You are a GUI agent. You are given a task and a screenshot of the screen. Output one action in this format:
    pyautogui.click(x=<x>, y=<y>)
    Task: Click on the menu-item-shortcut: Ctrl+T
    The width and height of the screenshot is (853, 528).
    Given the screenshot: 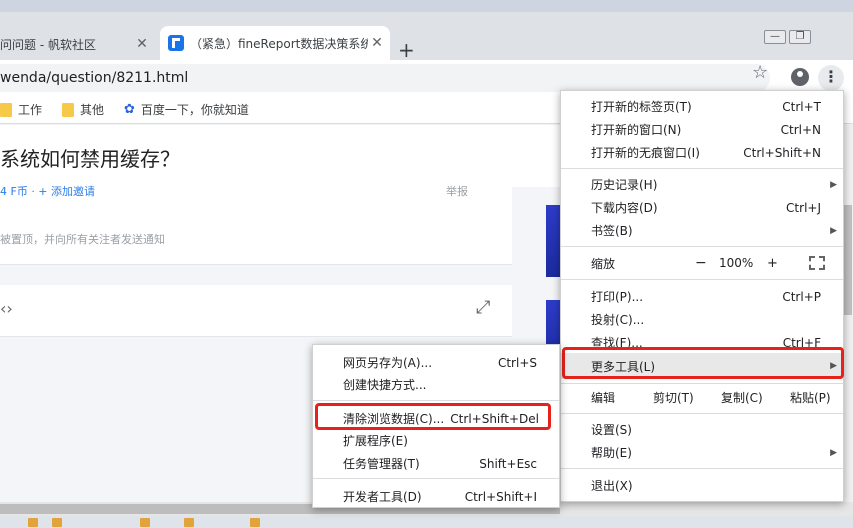 What is the action you would take?
    pyautogui.click(x=801, y=106)
    